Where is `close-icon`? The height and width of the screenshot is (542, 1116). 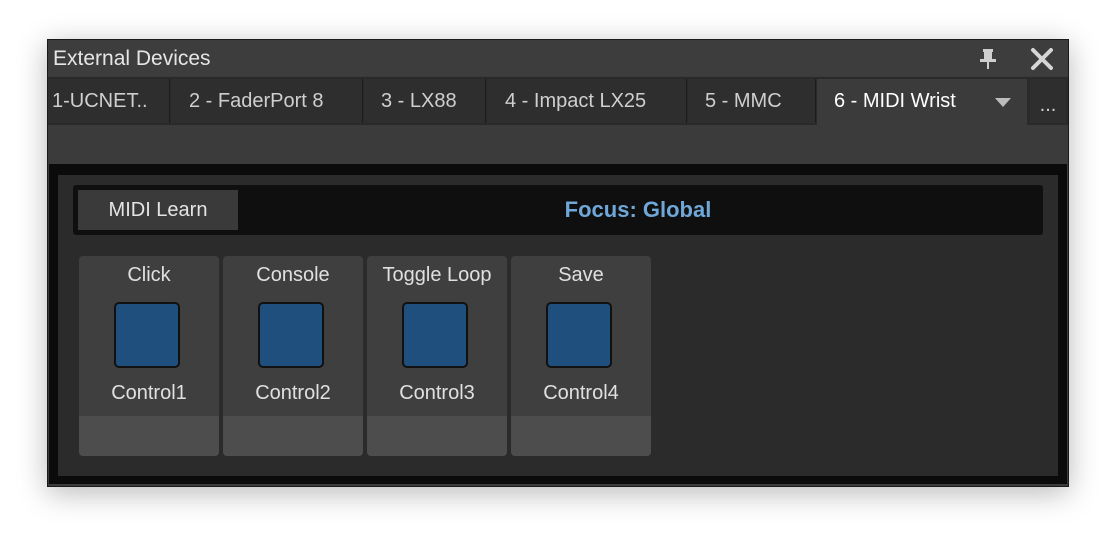
close-icon is located at coordinates (1042, 59).